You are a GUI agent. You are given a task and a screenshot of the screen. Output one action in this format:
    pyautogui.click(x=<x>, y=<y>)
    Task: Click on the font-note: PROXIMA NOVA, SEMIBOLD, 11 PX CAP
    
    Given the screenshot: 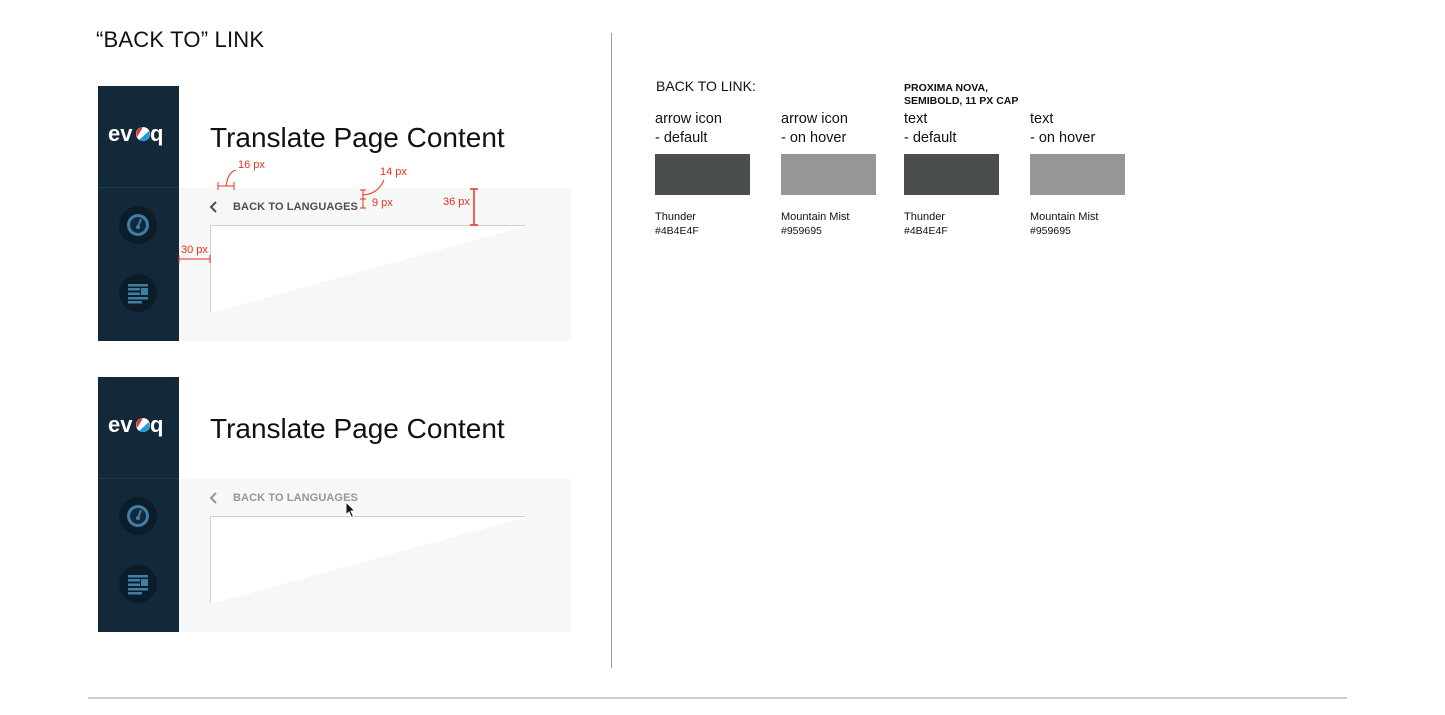 What is the action you would take?
    pyautogui.click(x=961, y=95)
    